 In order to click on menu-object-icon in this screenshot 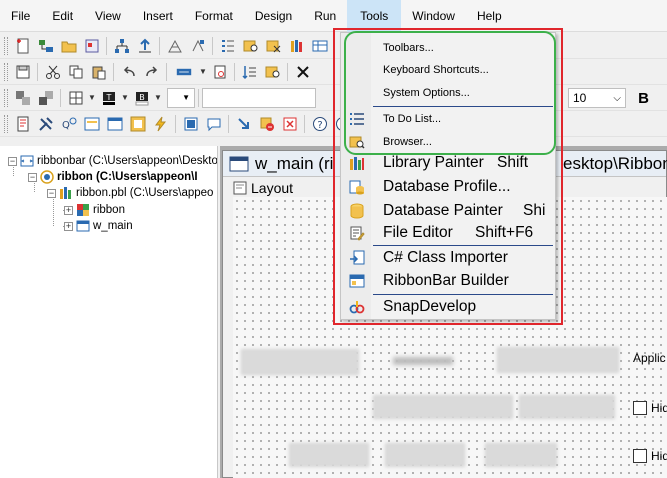, I will do `click(137, 124)`.